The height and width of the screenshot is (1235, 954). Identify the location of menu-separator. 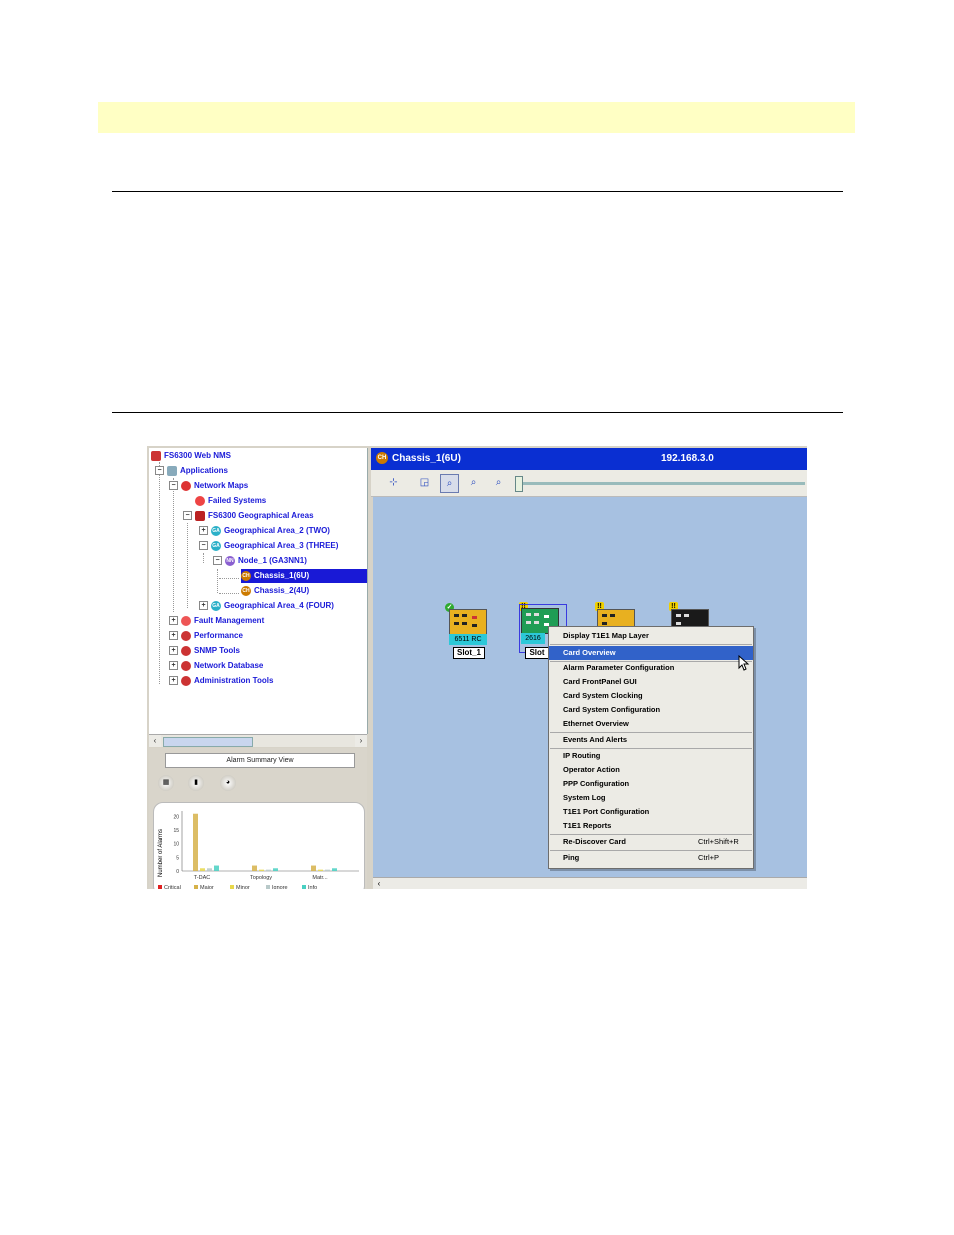
(651, 644).